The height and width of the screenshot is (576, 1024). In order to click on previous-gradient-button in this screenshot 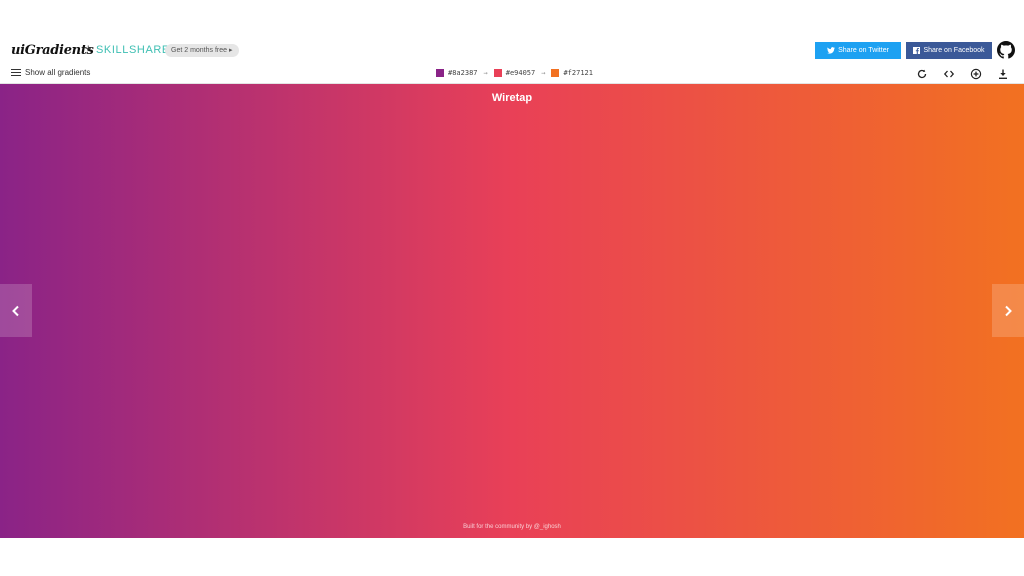, I will do `click(16, 310)`.